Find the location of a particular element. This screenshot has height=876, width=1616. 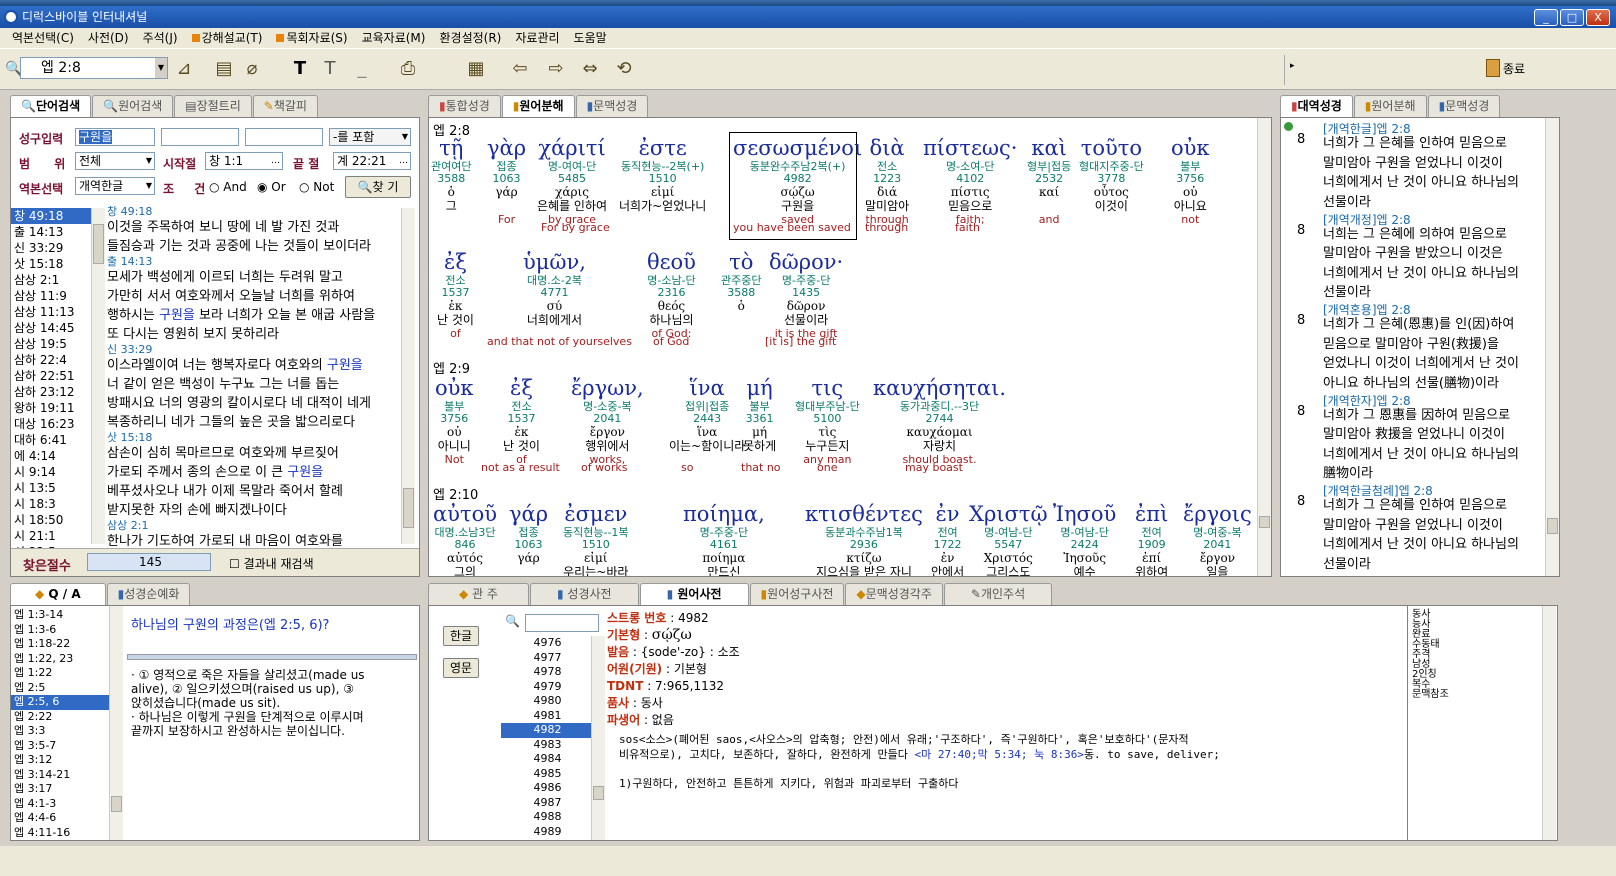

verse-ref: 출 14:13 is located at coordinates (252, 262).